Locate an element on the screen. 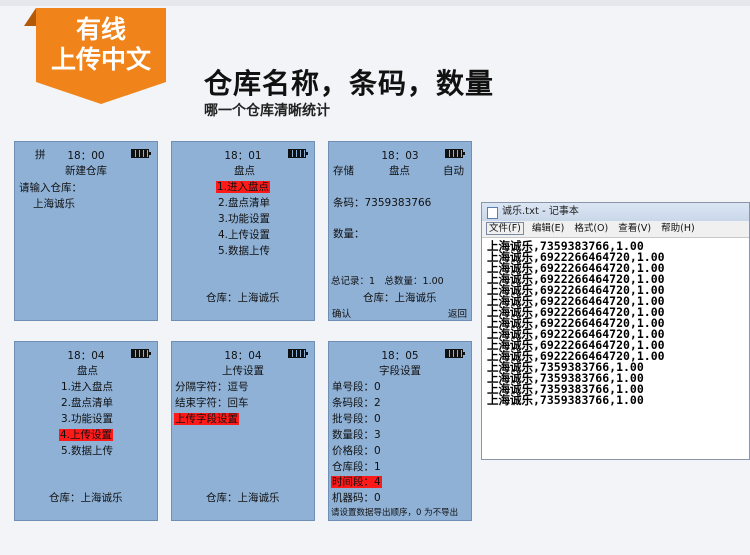  screen-title: 新建仓库 is located at coordinates (86, 171).